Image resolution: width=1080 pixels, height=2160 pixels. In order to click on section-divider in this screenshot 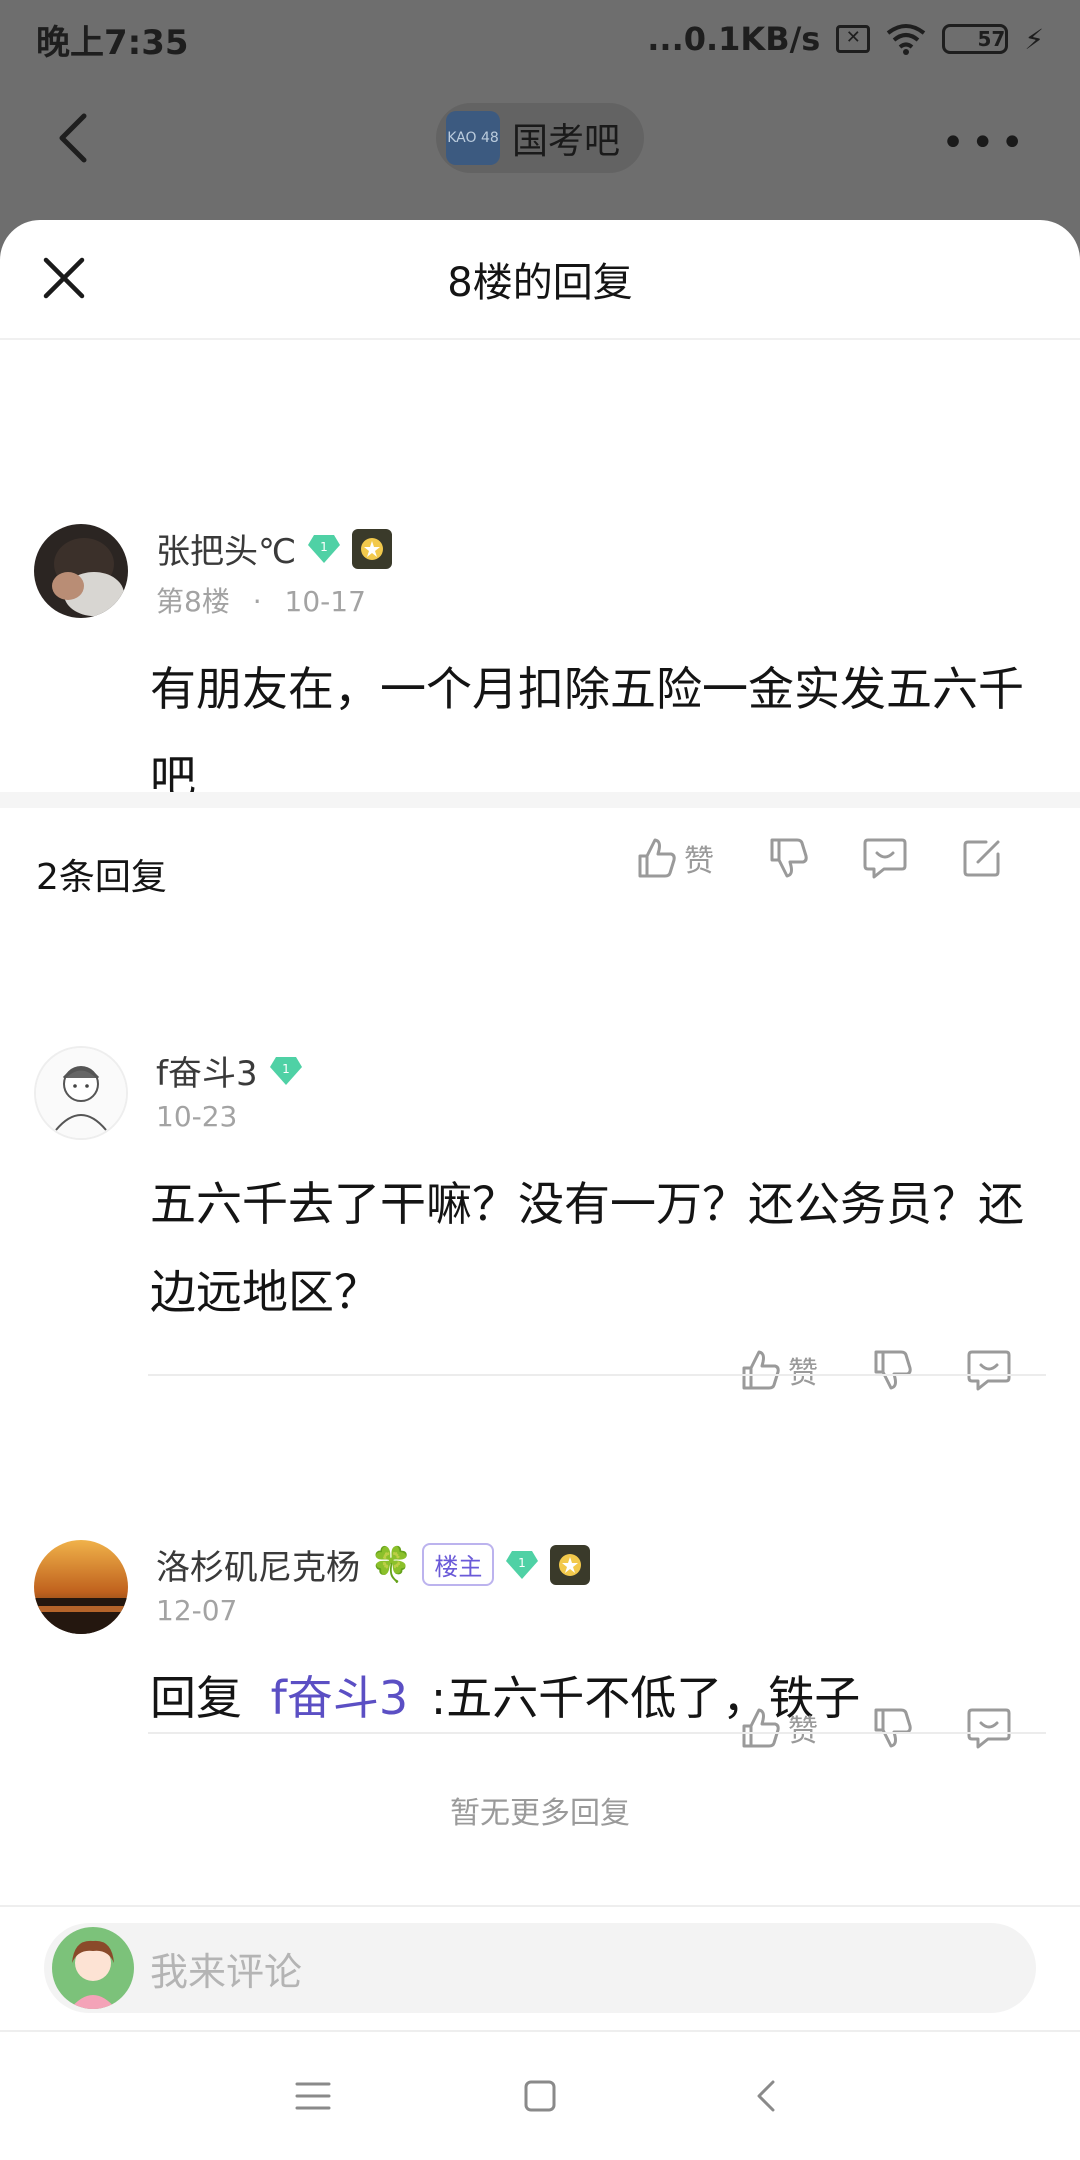, I will do `click(540, 800)`.